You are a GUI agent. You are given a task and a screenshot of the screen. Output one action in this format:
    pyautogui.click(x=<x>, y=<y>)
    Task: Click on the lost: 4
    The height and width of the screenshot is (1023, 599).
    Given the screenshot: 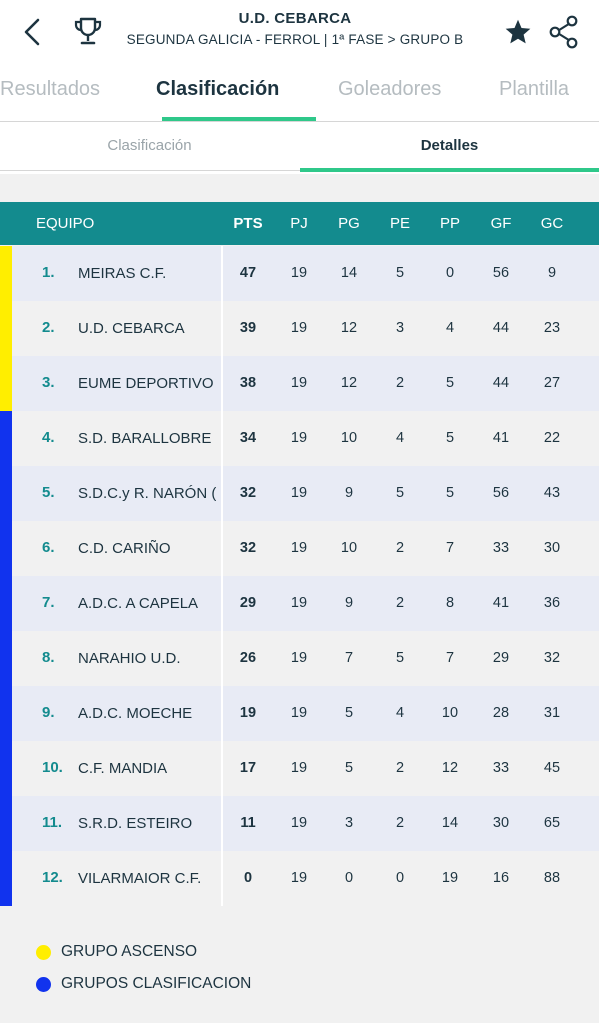 What is the action you would take?
    pyautogui.click(x=450, y=328)
    